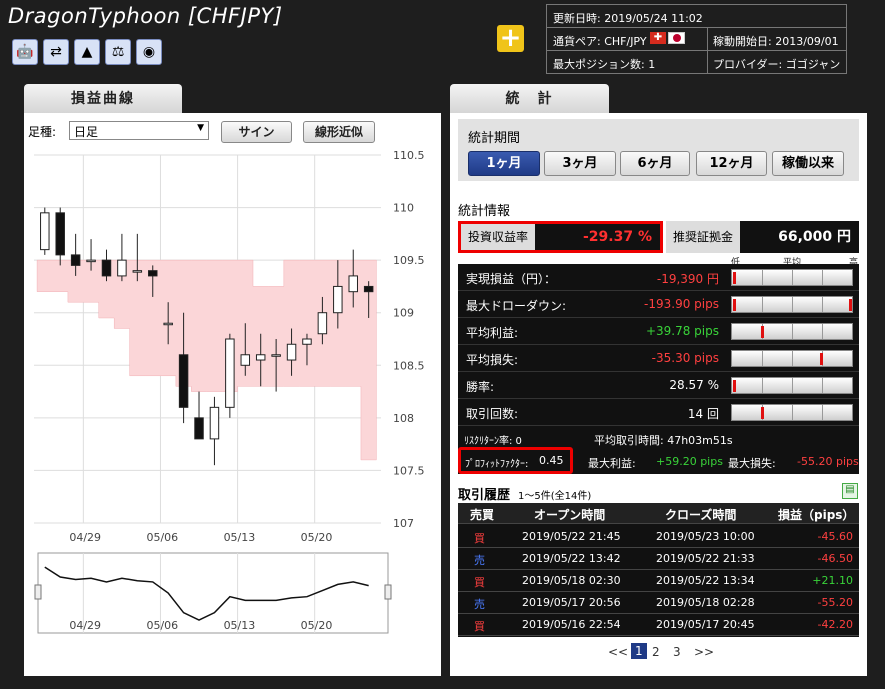 The height and width of the screenshot is (689, 885). Describe the element at coordinates (484, 211) in the screenshot. I see `stats-title: 統計情報` at that location.